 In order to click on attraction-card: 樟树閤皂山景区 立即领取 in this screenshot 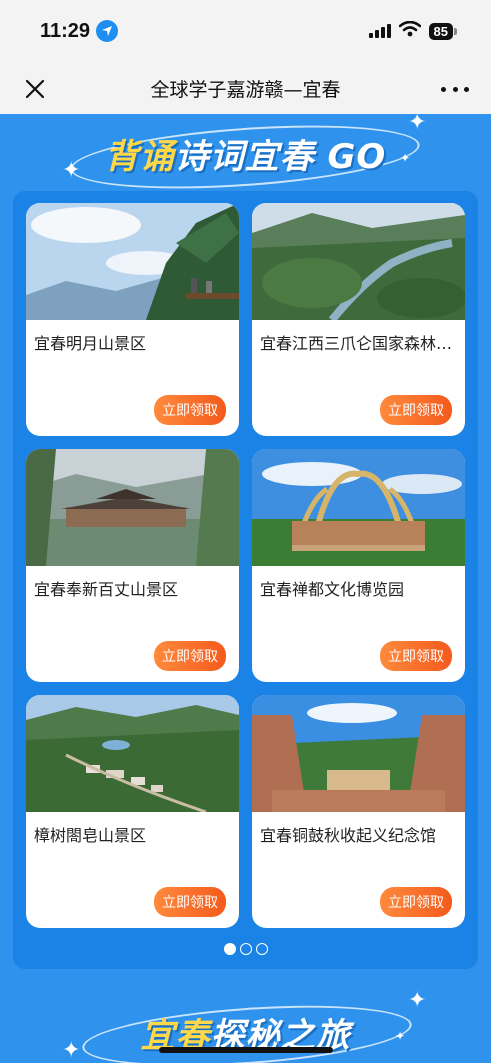, I will do `click(132, 811)`.